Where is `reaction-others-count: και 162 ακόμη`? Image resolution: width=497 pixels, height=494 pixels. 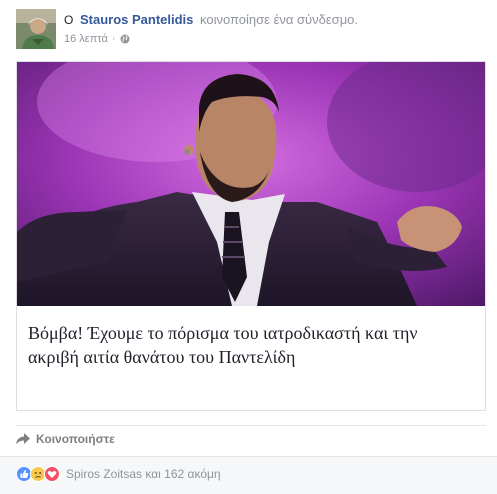
reaction-others-count: και 162 ακόμη is located at coordinates (182, 474).